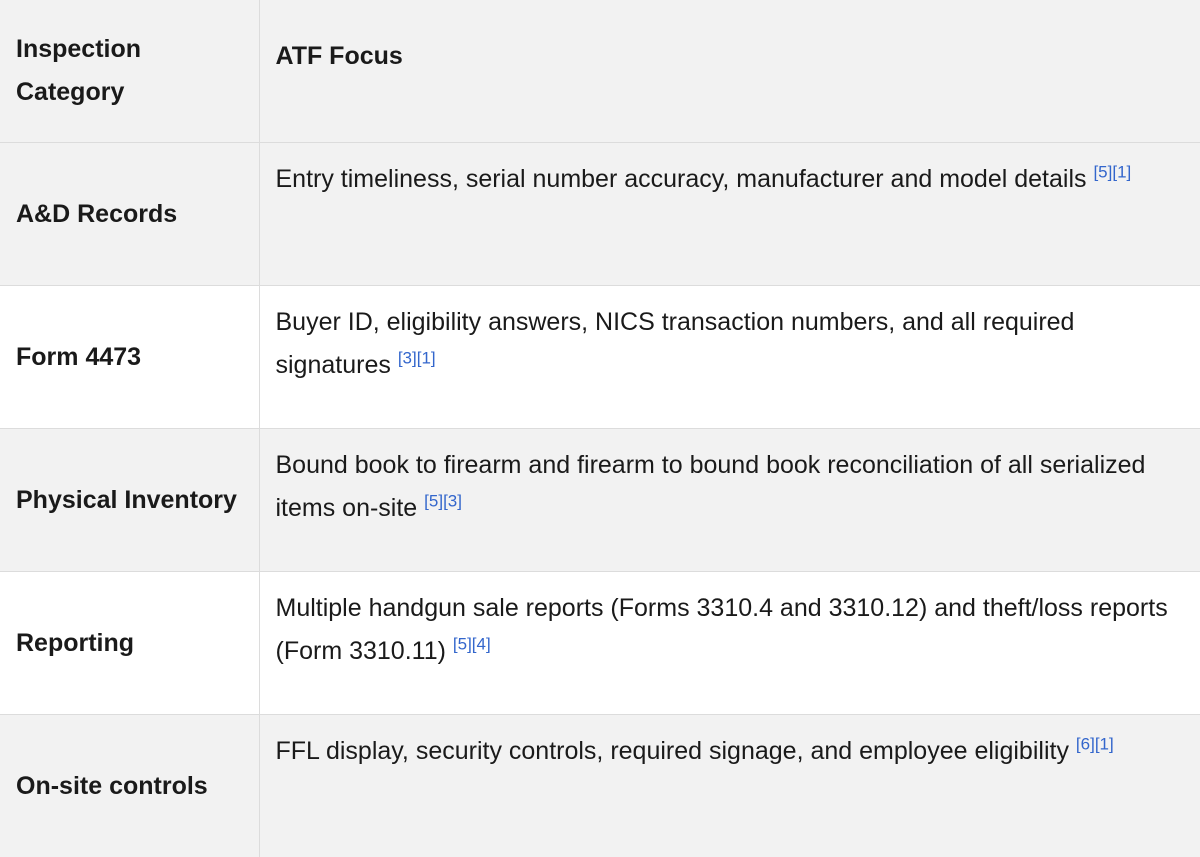  I want to click on category-cell: Physical Inventory, so click(129, 500).